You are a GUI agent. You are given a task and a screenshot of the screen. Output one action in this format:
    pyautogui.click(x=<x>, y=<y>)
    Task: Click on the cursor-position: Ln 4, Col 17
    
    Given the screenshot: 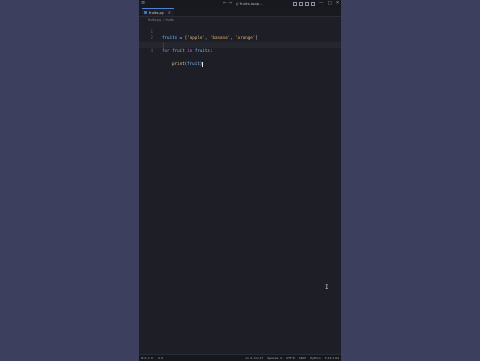 What is the action you would take?
    pyautogui.click(x=254, y=358)
    